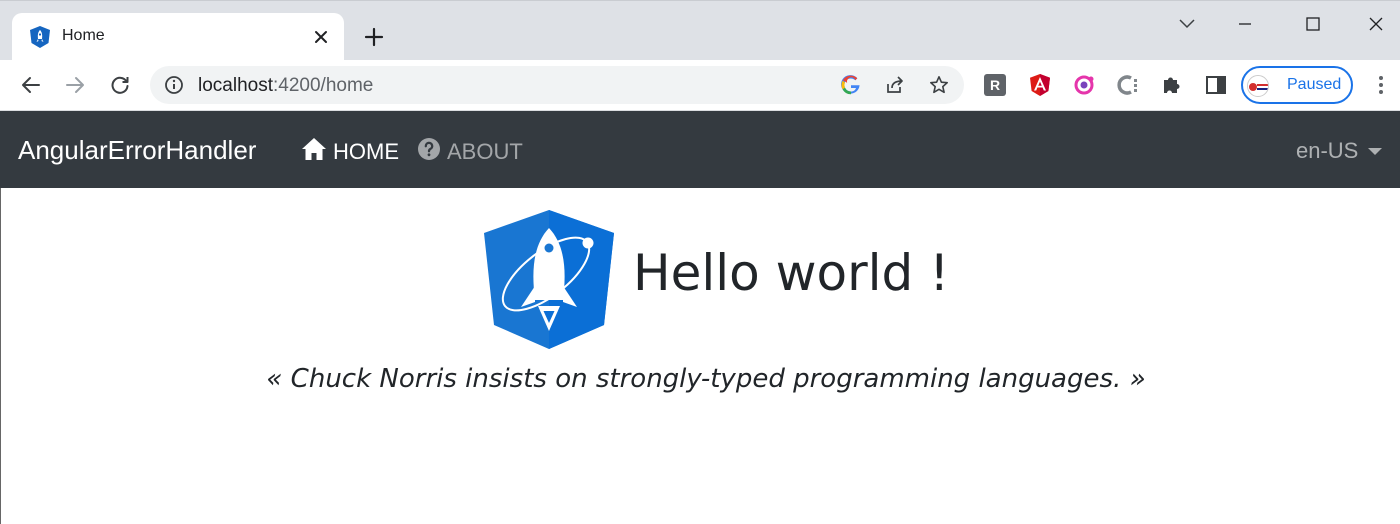  Describe the element at coordinates (178, 37) in the screenshot. I see `browser-tab-home: Home` at that location.